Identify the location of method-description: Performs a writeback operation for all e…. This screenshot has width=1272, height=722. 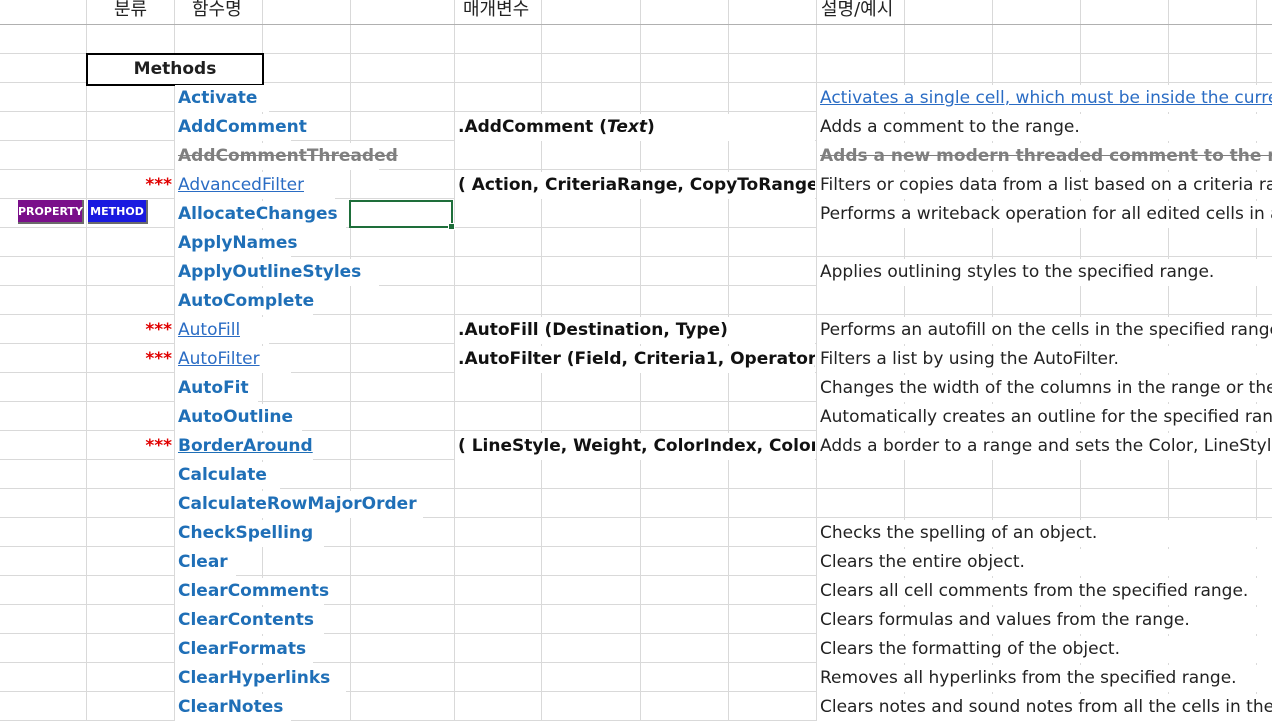
(1046, 214).